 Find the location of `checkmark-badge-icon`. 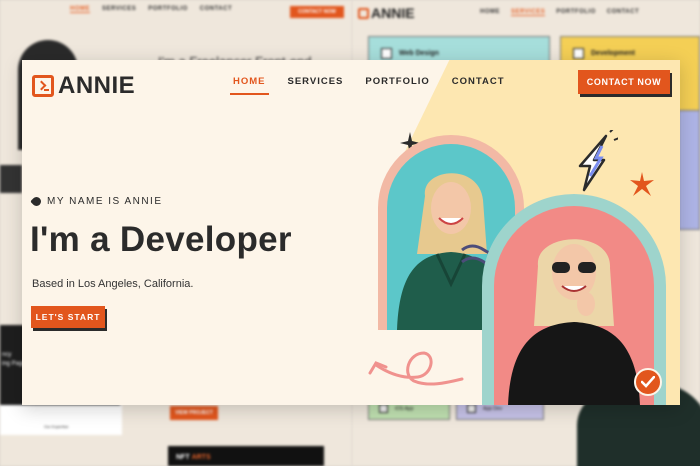

checkmark-badge-icon is located at coordinates (648, 382).